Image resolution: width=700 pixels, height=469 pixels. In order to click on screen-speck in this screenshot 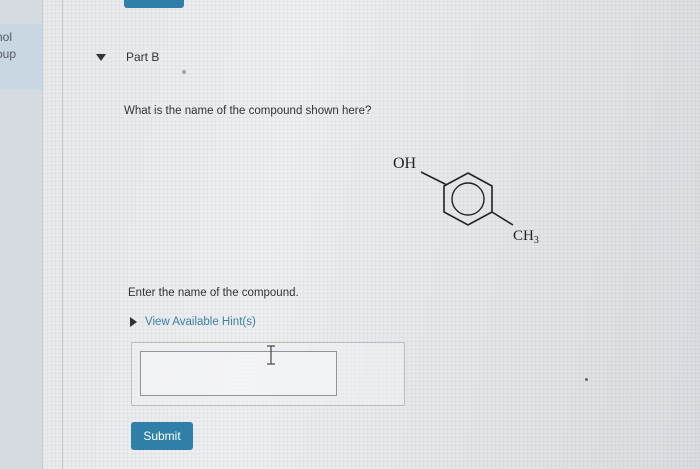, I will do `click(586, 379)`.